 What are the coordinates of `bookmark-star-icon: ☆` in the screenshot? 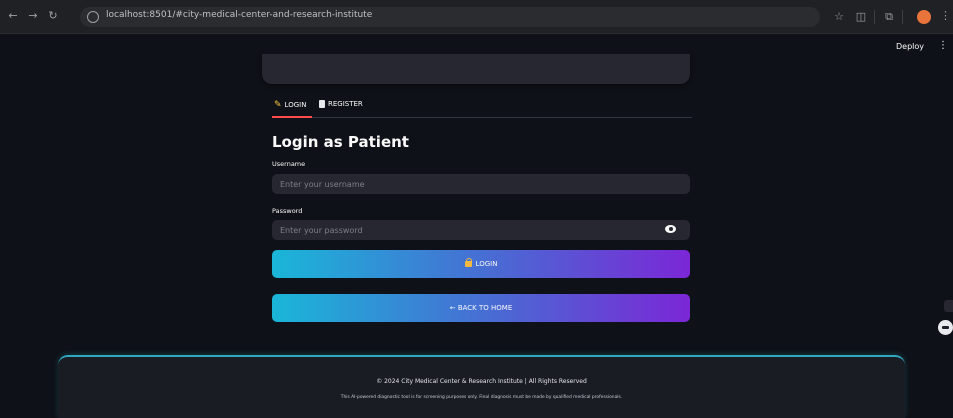 It's located at (839, 17).